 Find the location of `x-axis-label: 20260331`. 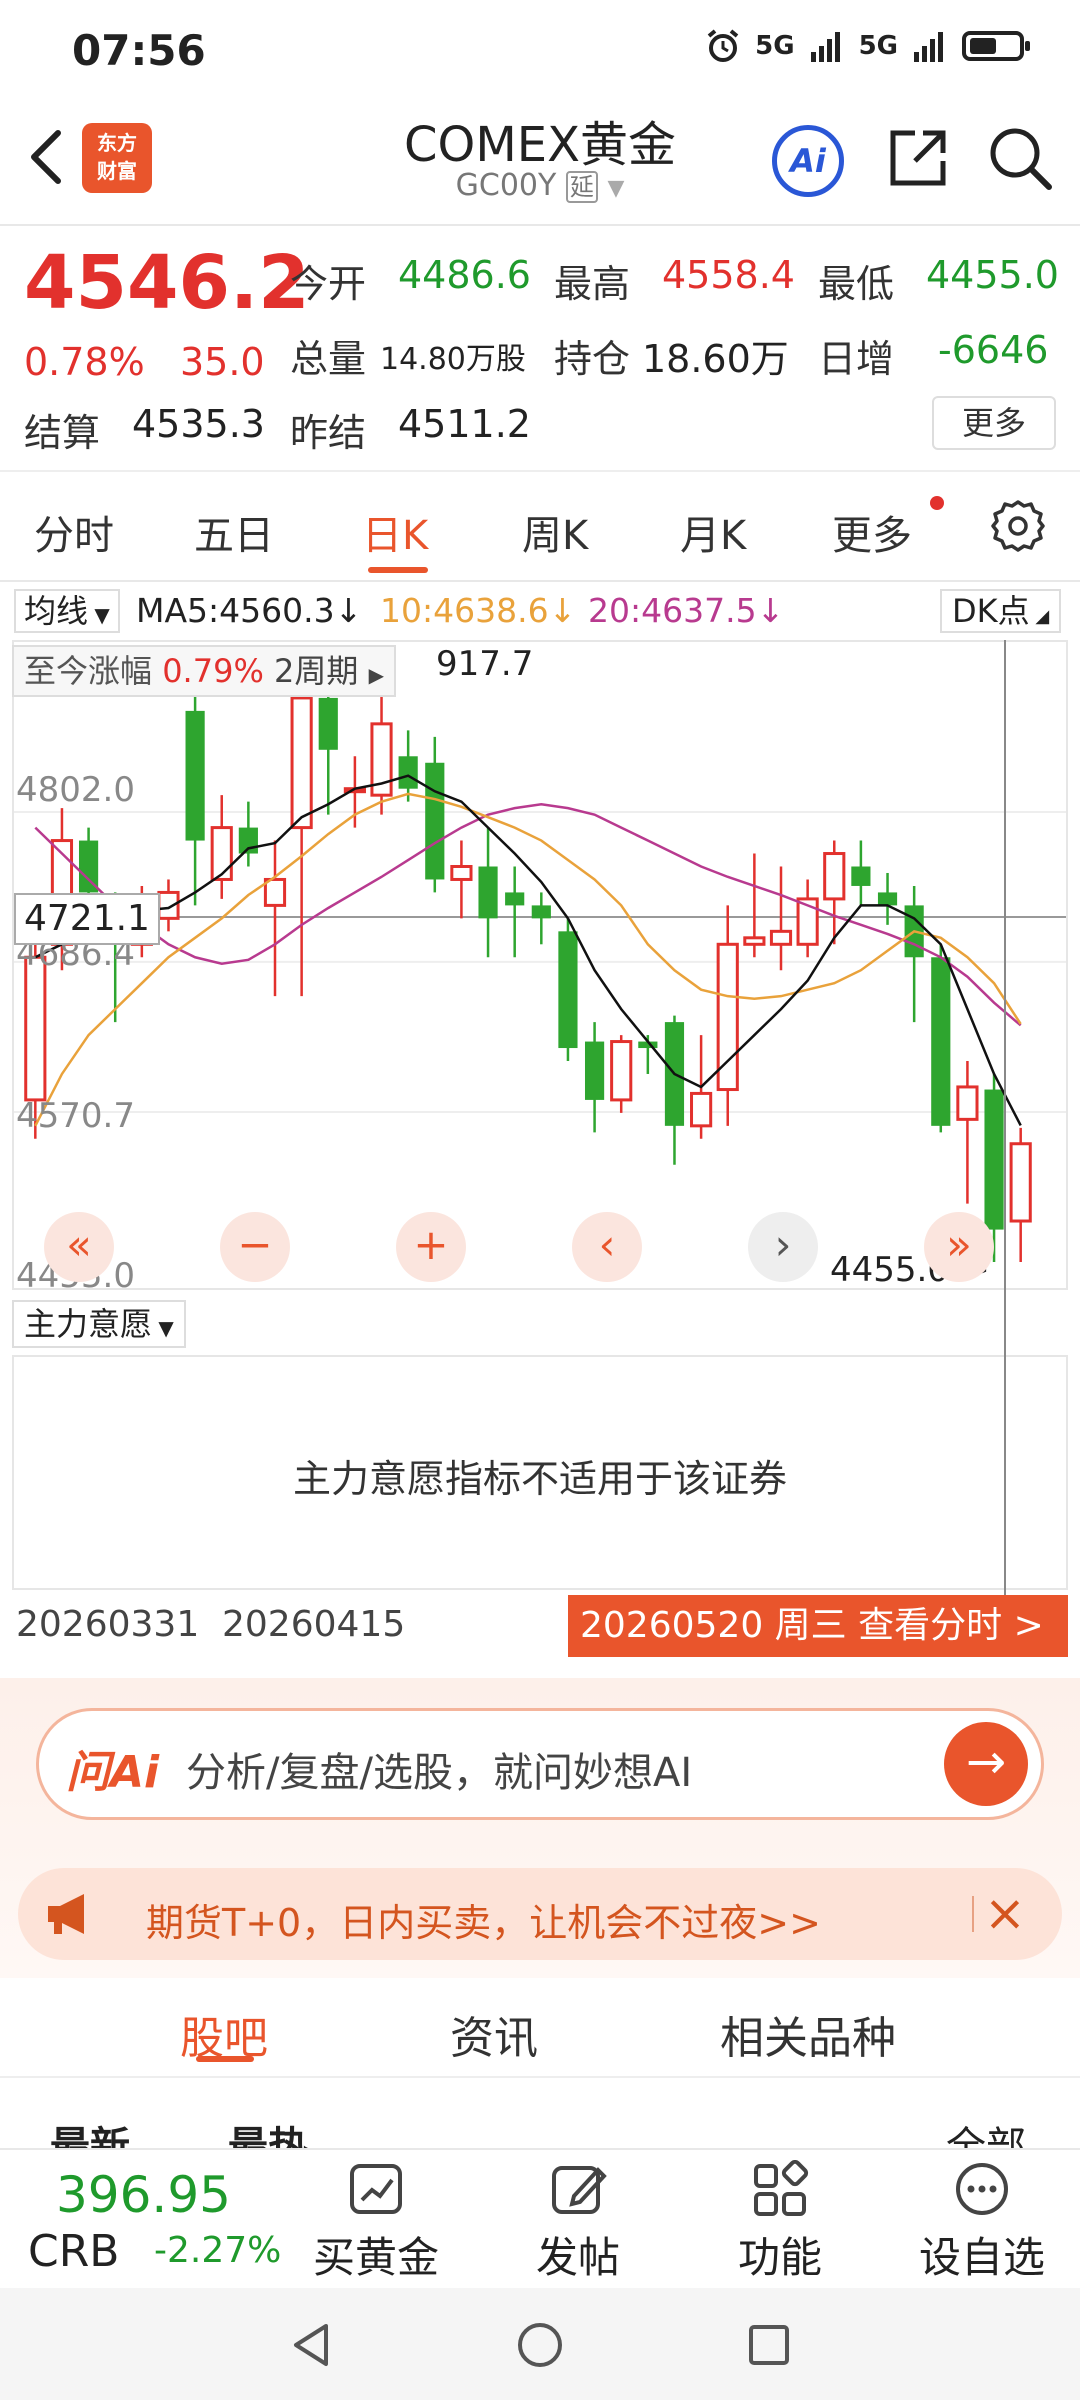

x-axis-label: 20260331 is located at coordinates (108, 1624).